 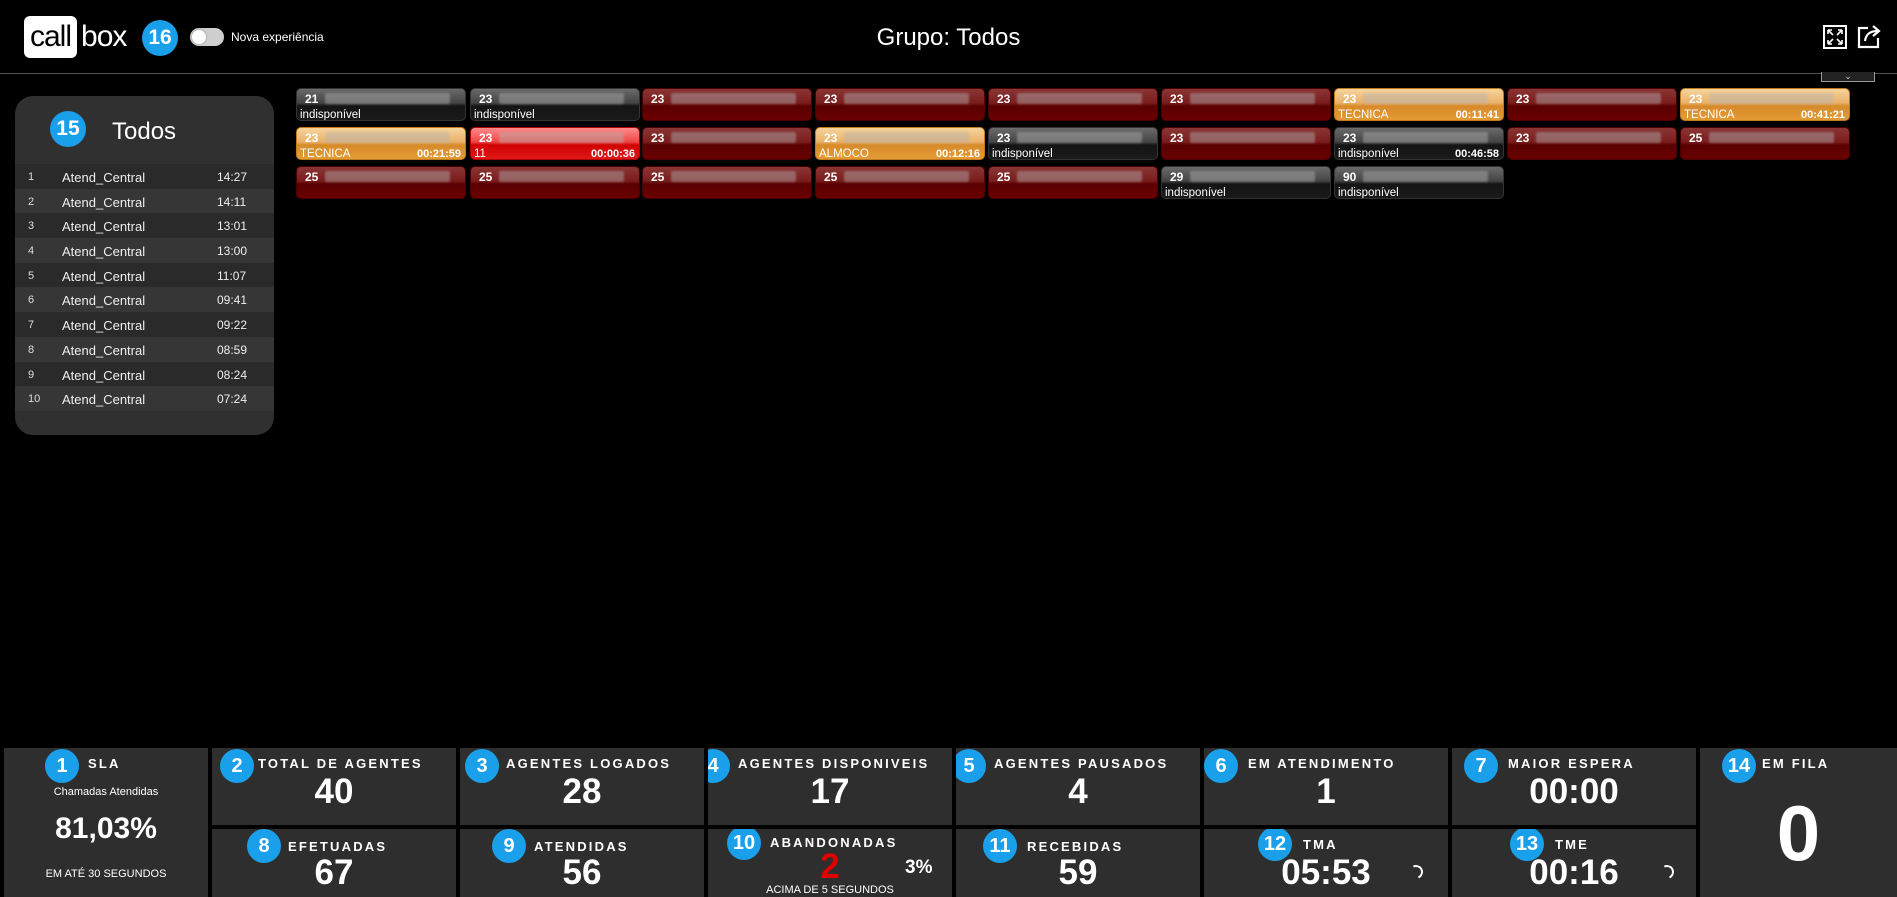 I want to click on ranking-position: 8, so click(x=31, y=349).